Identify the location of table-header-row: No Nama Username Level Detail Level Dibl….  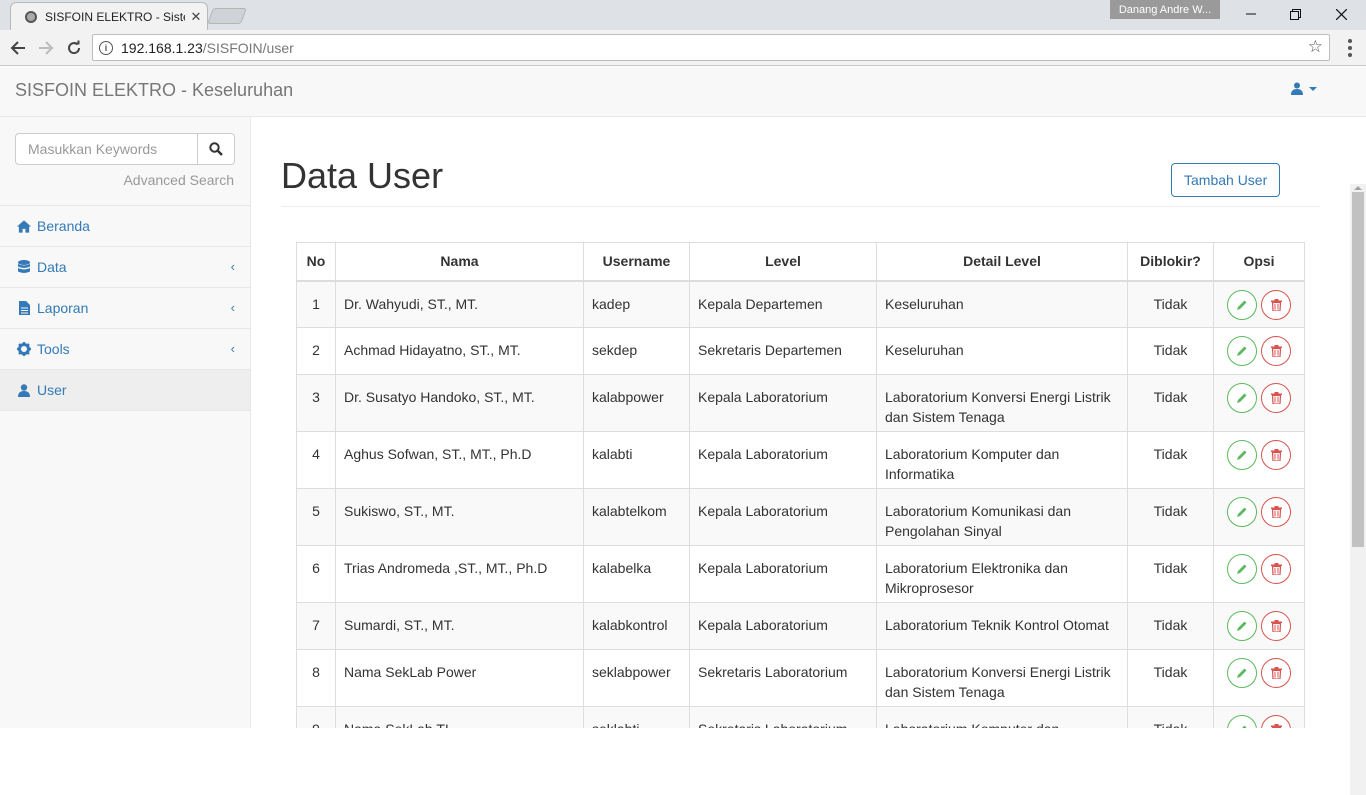
(800, 262).